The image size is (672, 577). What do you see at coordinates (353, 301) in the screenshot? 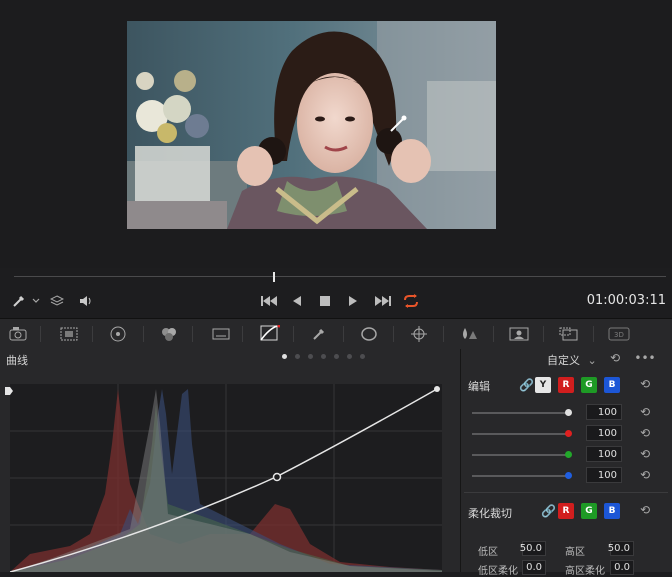
I see `play-icon` at bounding box center [353, 301].